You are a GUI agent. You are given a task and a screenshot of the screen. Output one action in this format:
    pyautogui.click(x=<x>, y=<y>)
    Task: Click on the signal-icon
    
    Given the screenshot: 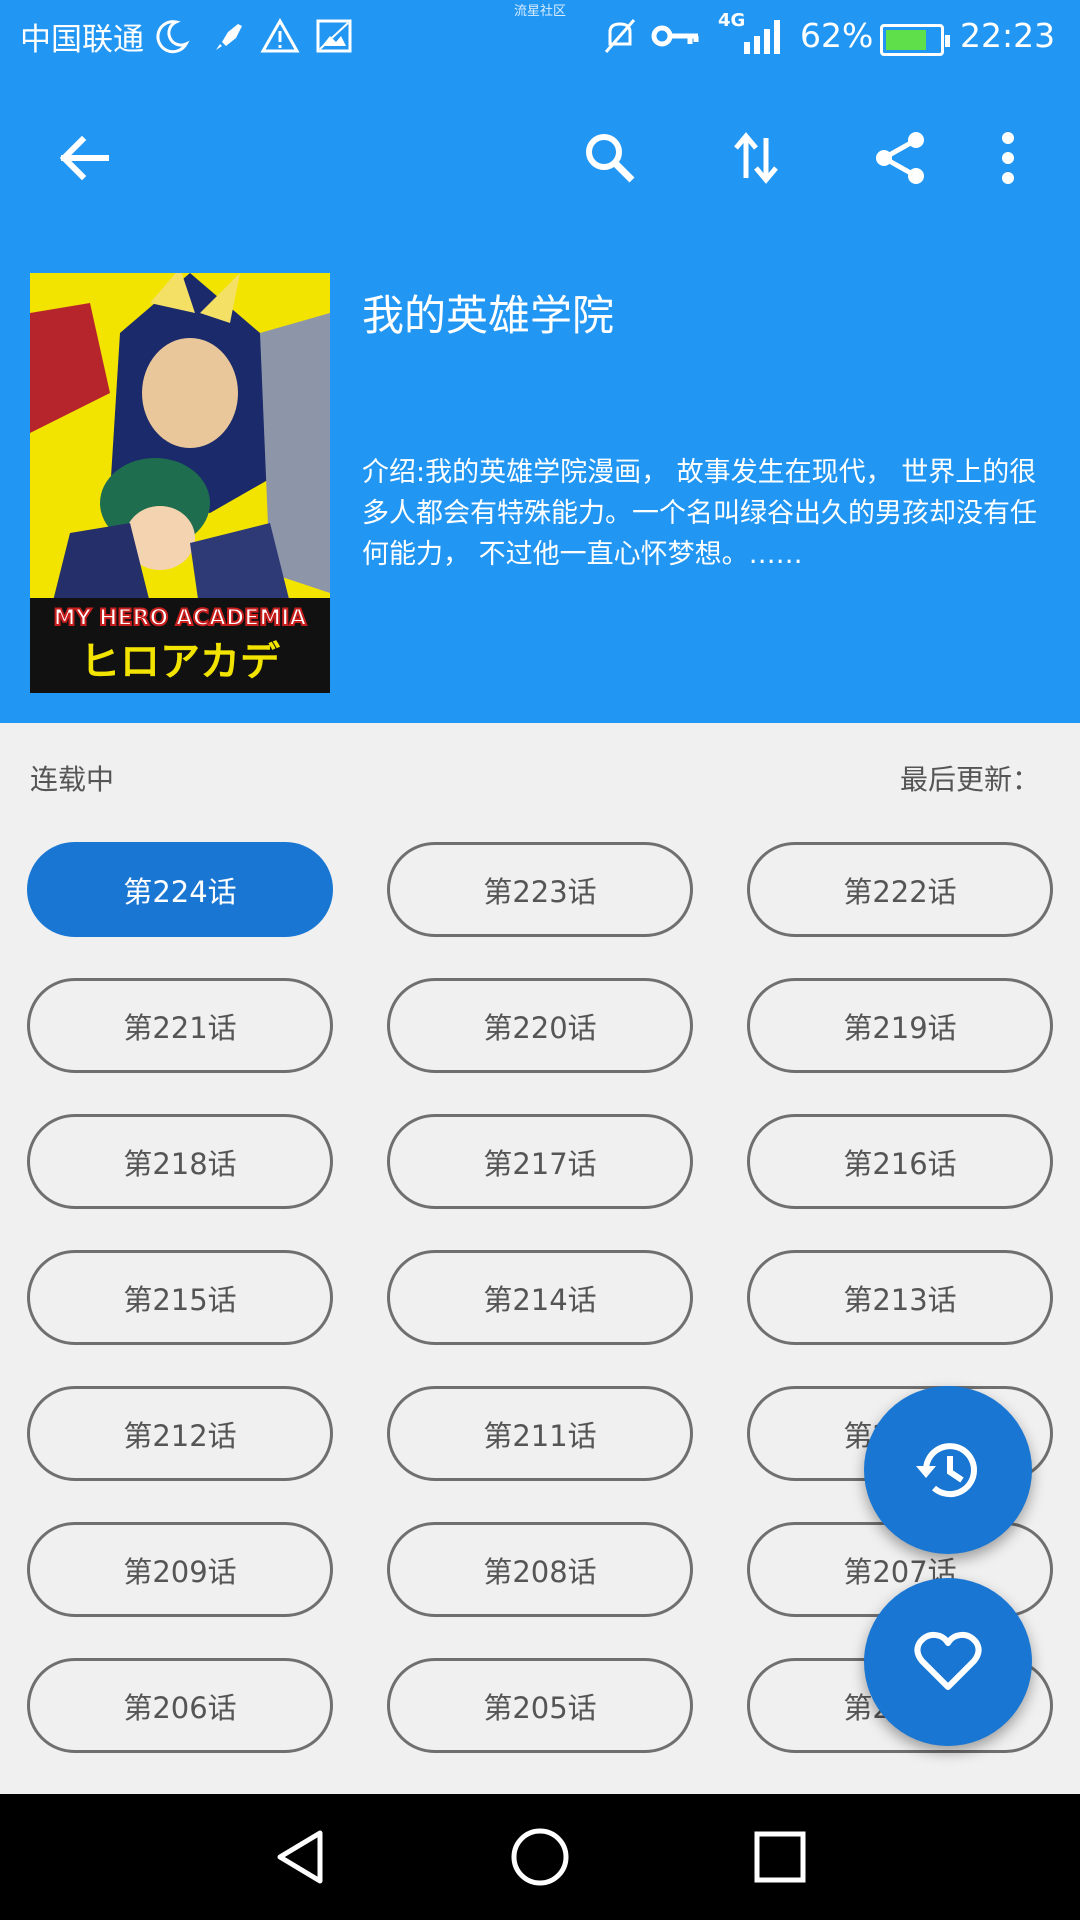 What is the action you would take?
    pyautogui.click(x=765, y=36)
    